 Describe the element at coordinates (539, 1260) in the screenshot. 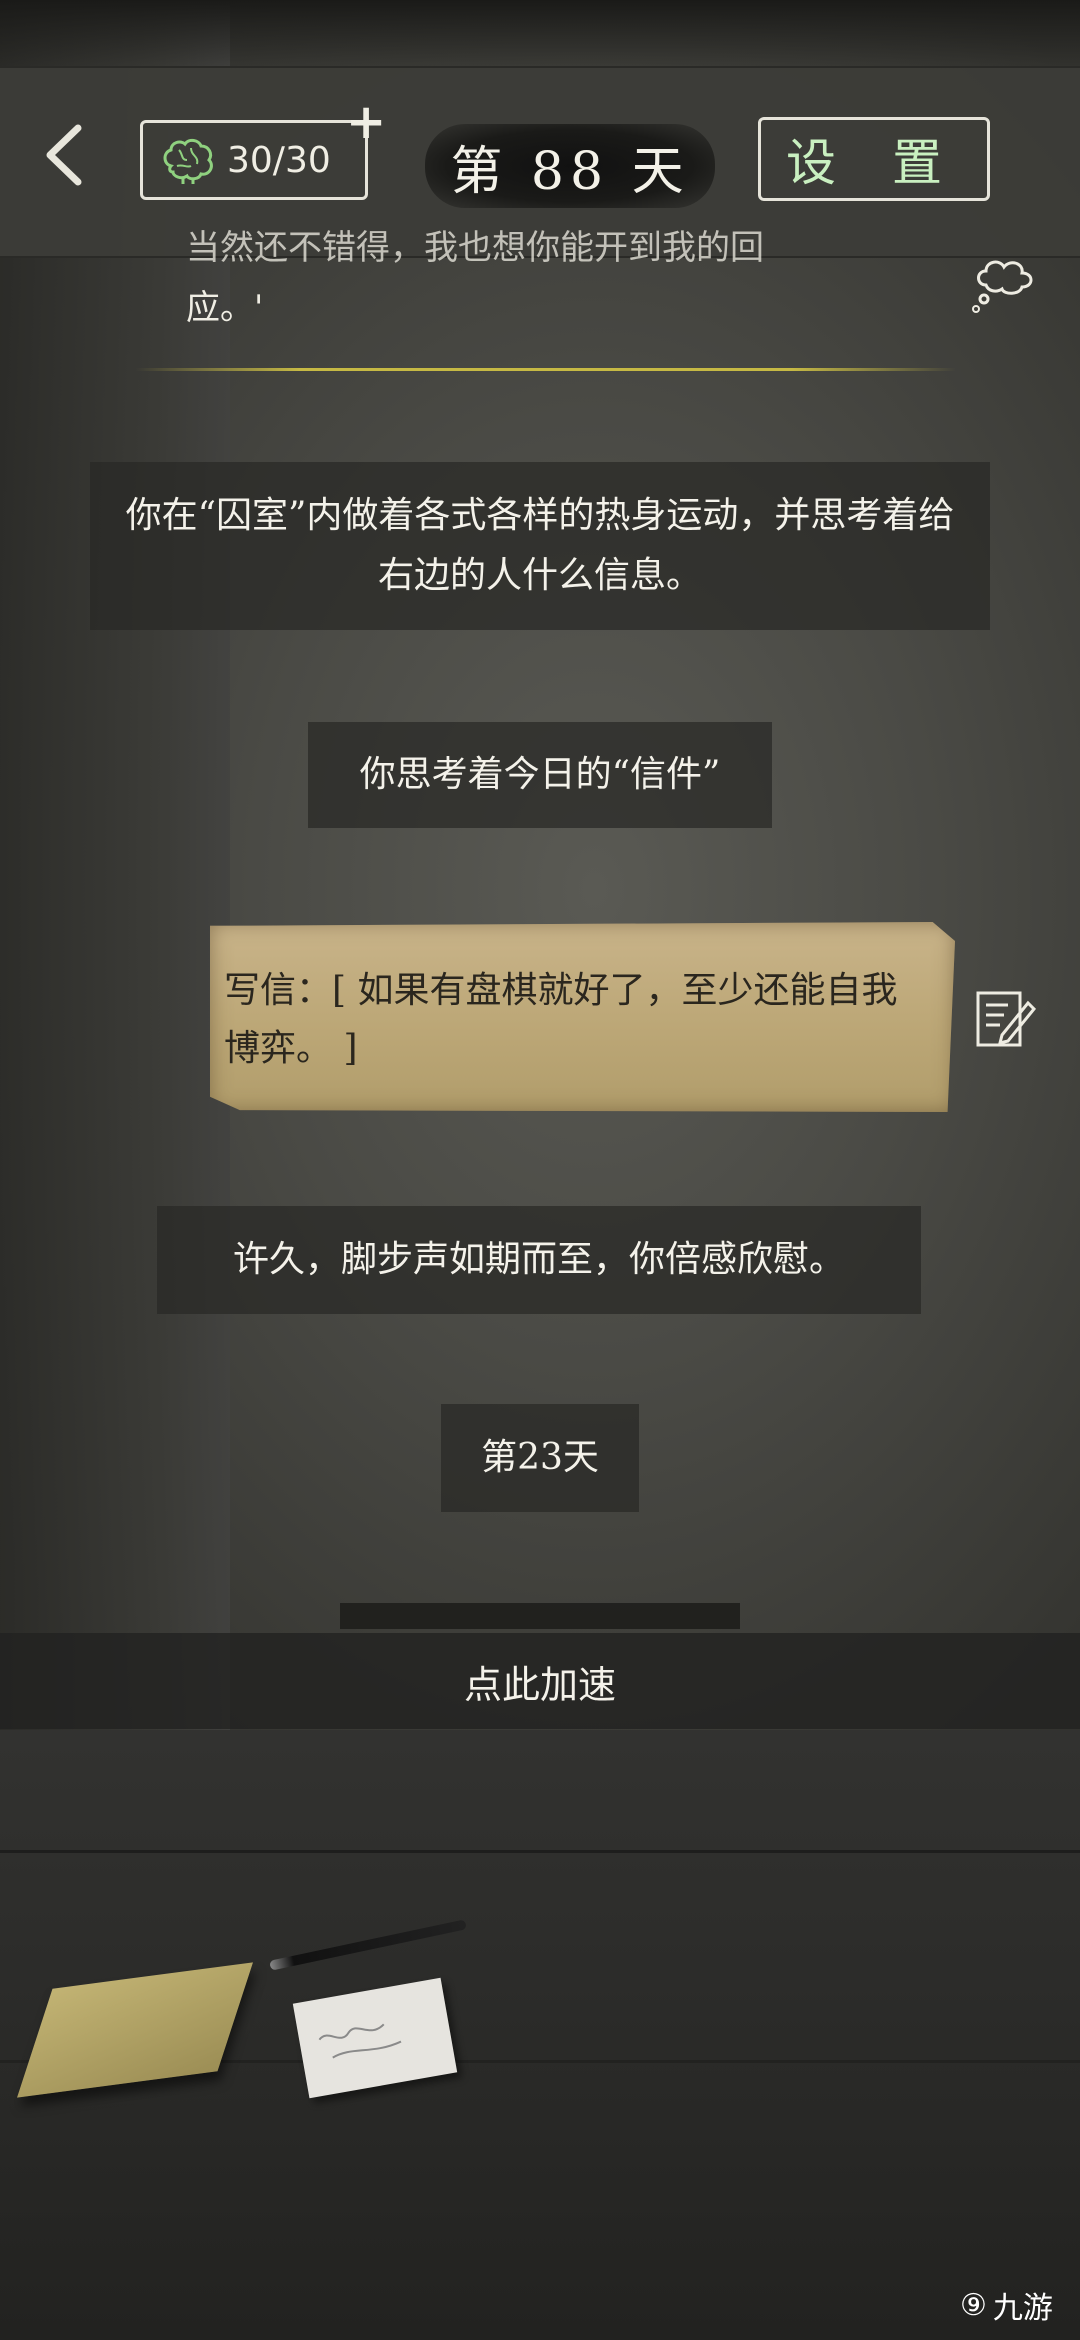

I see `narration-panel: 许久，脚步声如期而至，你倍感欣慰。` at that location.